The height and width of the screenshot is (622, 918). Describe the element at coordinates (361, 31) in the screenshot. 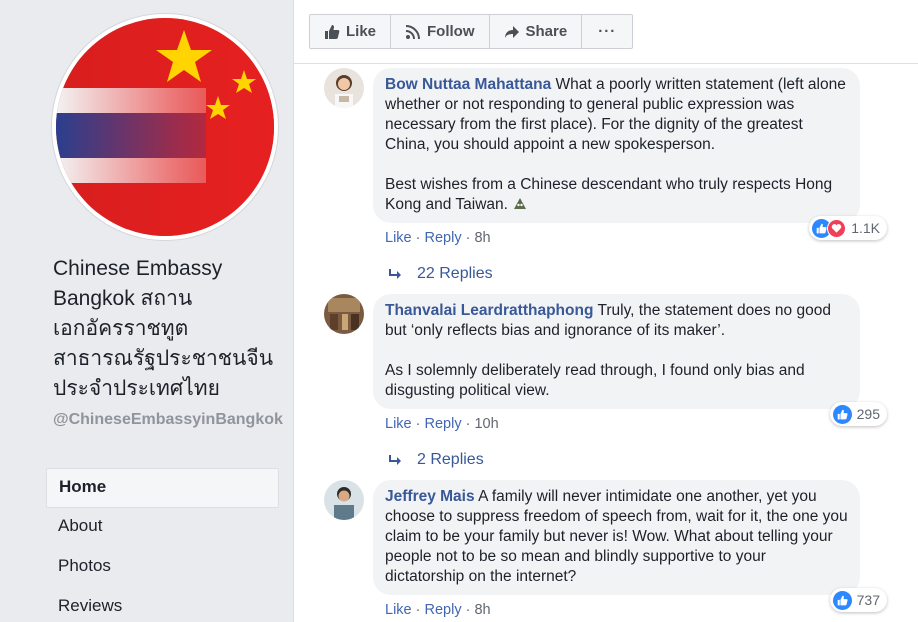

I see `like-page-label: Like` at that location.